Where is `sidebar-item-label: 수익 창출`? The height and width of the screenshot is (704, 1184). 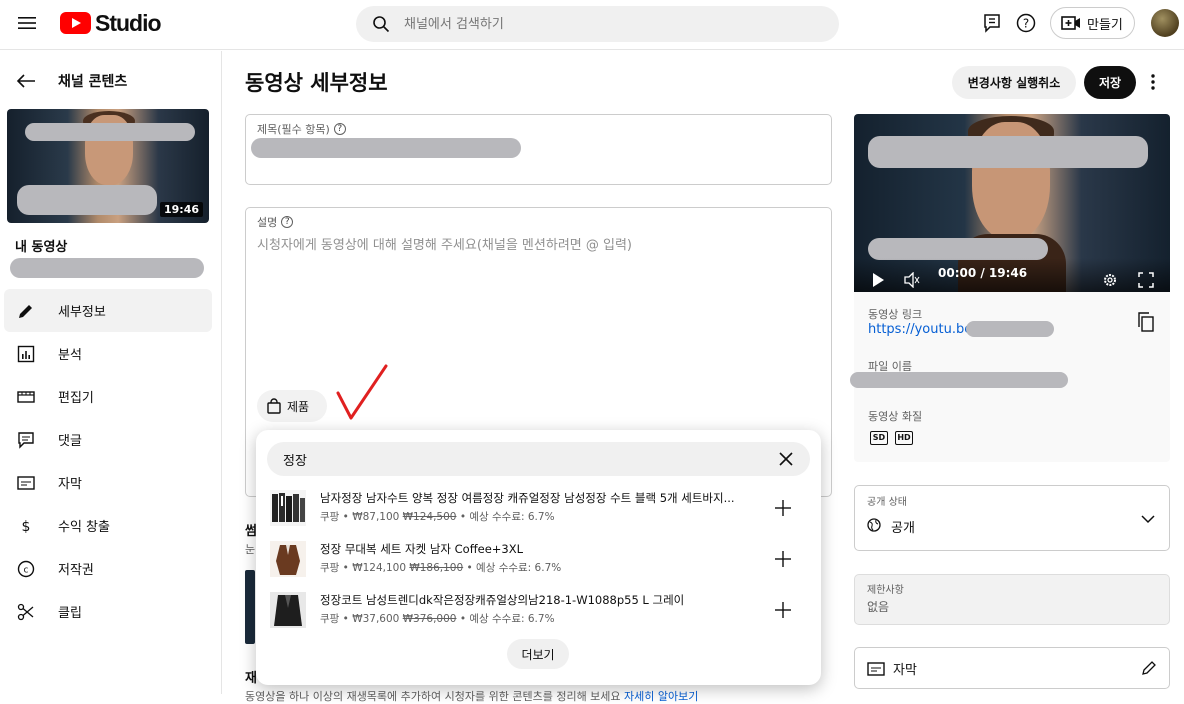
sidebar-item-label: 수익 창출 is located at coordinates (84, 527).